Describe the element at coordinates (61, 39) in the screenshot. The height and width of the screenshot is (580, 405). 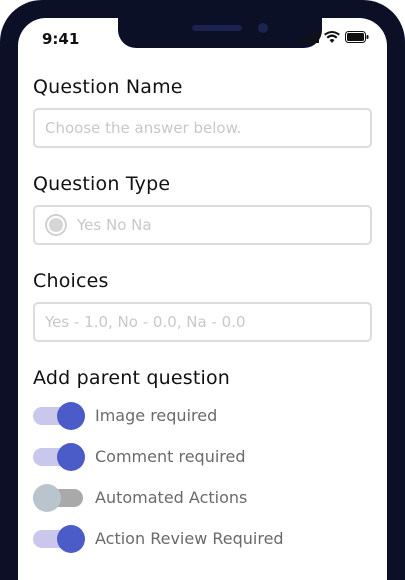
I see `status-time: 9:41` at that location.